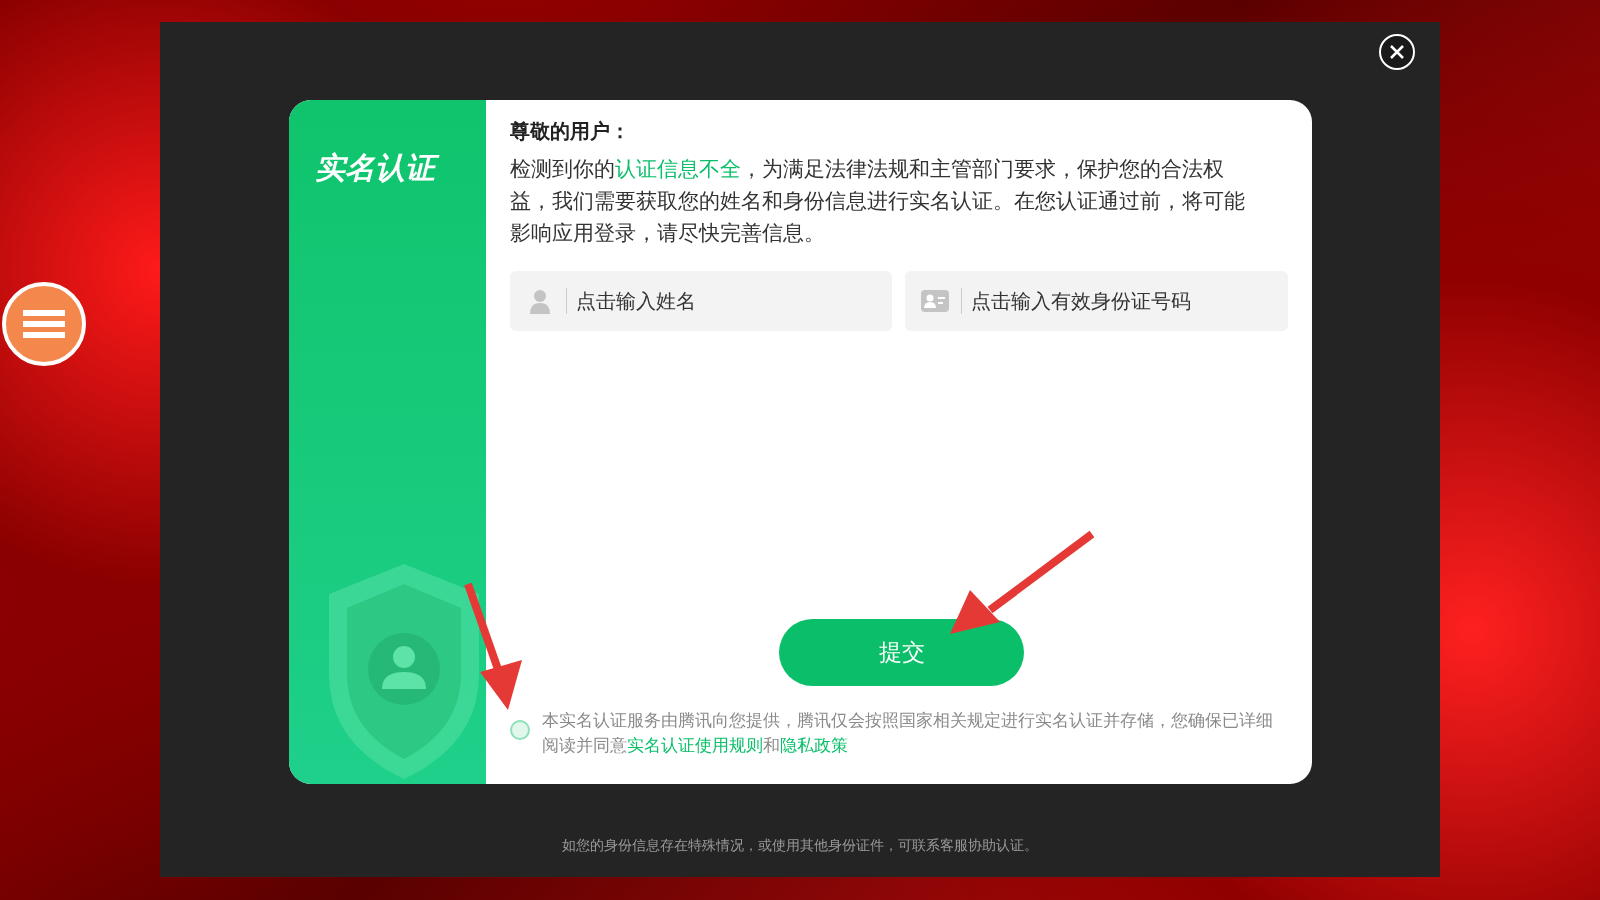 Image resolution: width=1600 pixels, height=900 pixels. Describe the element at coordinates (400, 168) in the screenshot. I see `dialog-title: 实名认证` at that location.